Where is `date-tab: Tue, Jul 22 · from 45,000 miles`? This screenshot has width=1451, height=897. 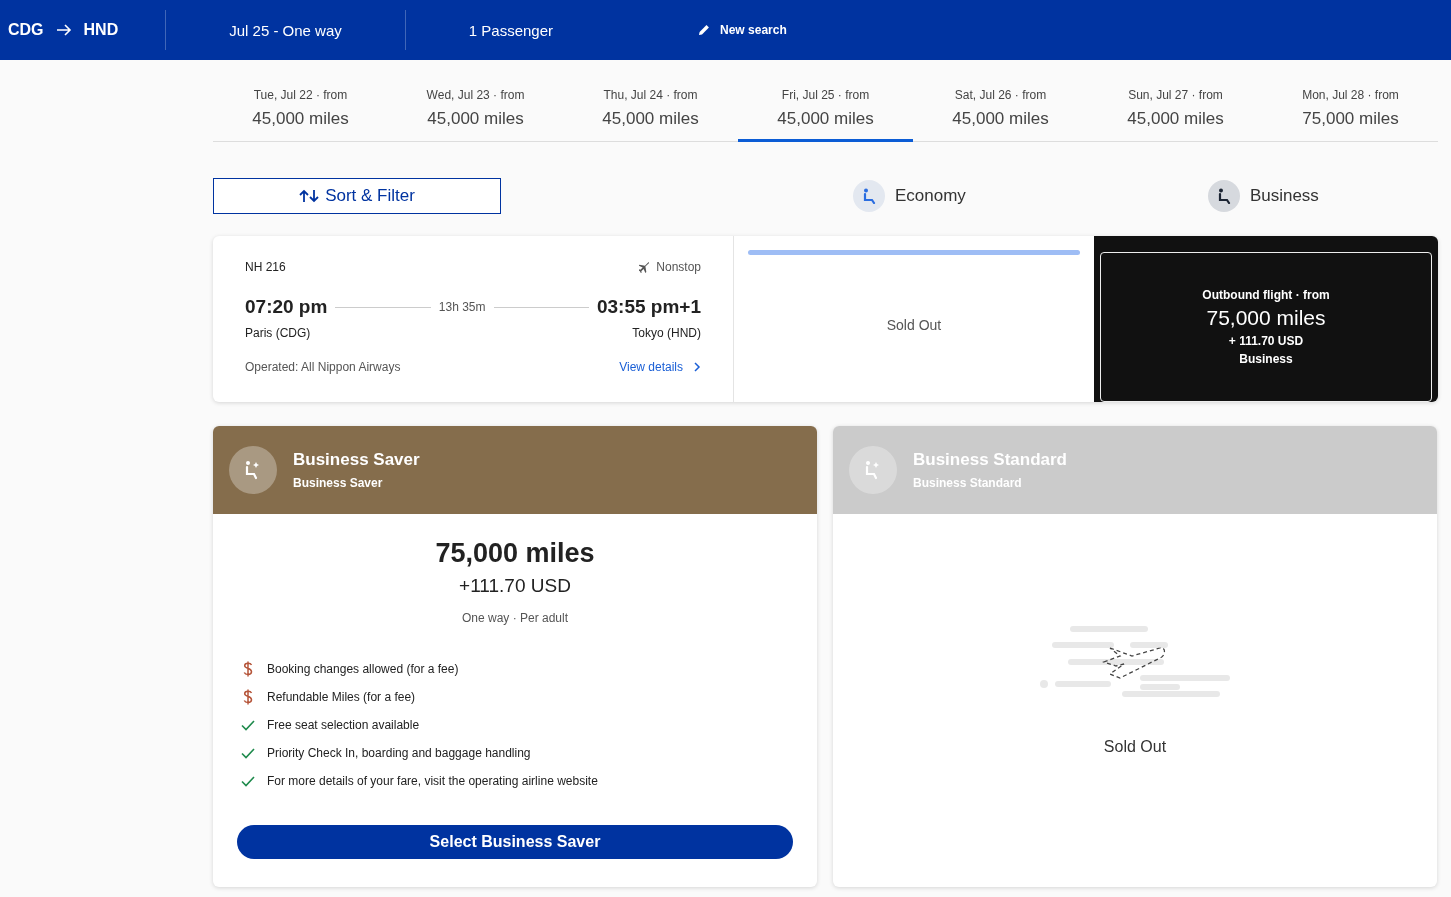
date-tab: Tue, Jul 22 · from 45,000 miles is located at coordinates (300, 110).